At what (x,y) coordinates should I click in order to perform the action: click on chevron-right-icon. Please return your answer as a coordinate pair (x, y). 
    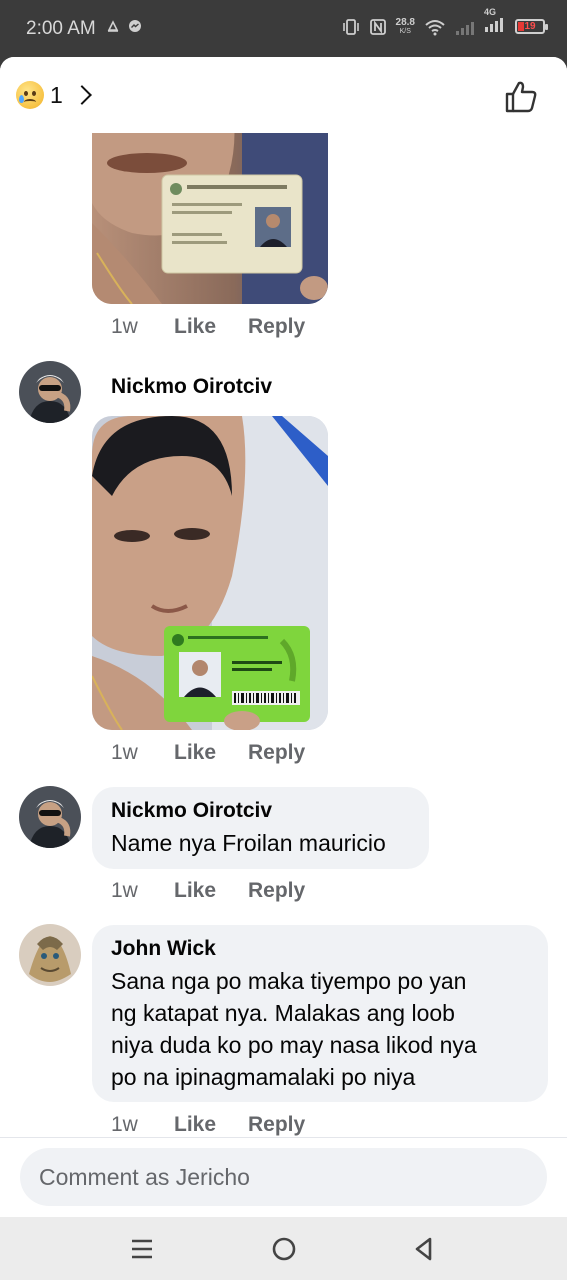
    Looking at the image, I should click on (81, 95).